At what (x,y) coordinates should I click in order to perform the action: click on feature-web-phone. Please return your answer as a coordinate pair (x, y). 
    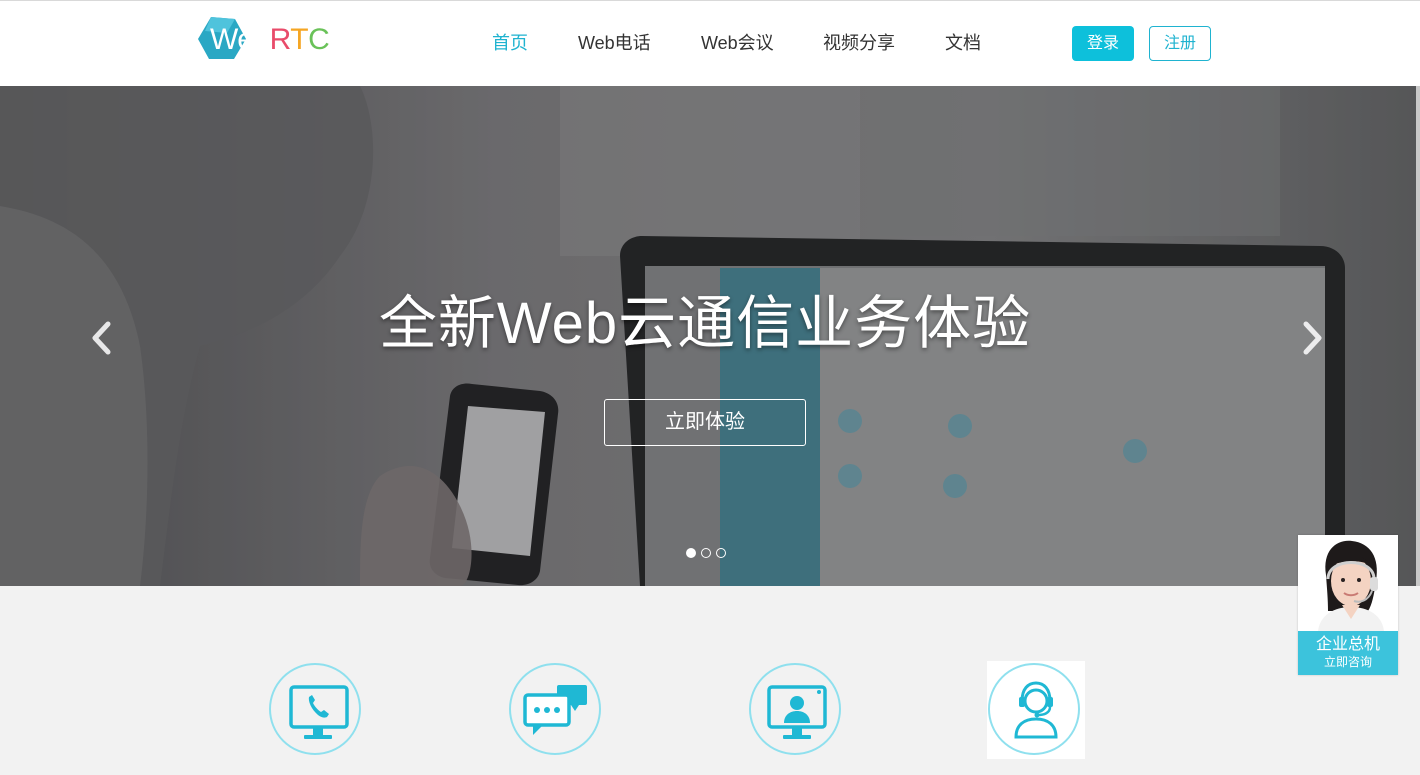
    Looking at the image, I should click on (315, 709).